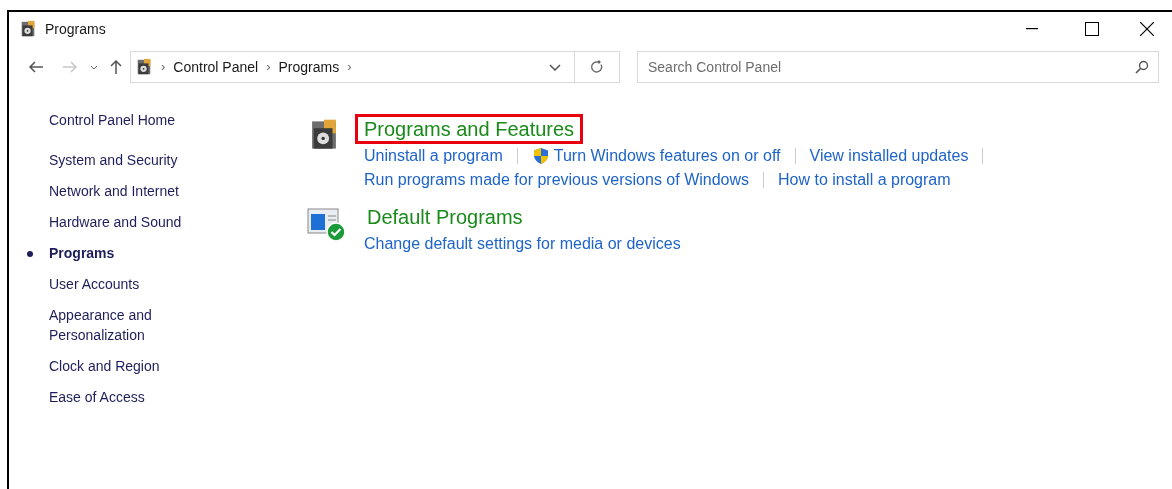 This screenshot has height=489, width=1172. I want to click on search-icon, so click(1142, 67).